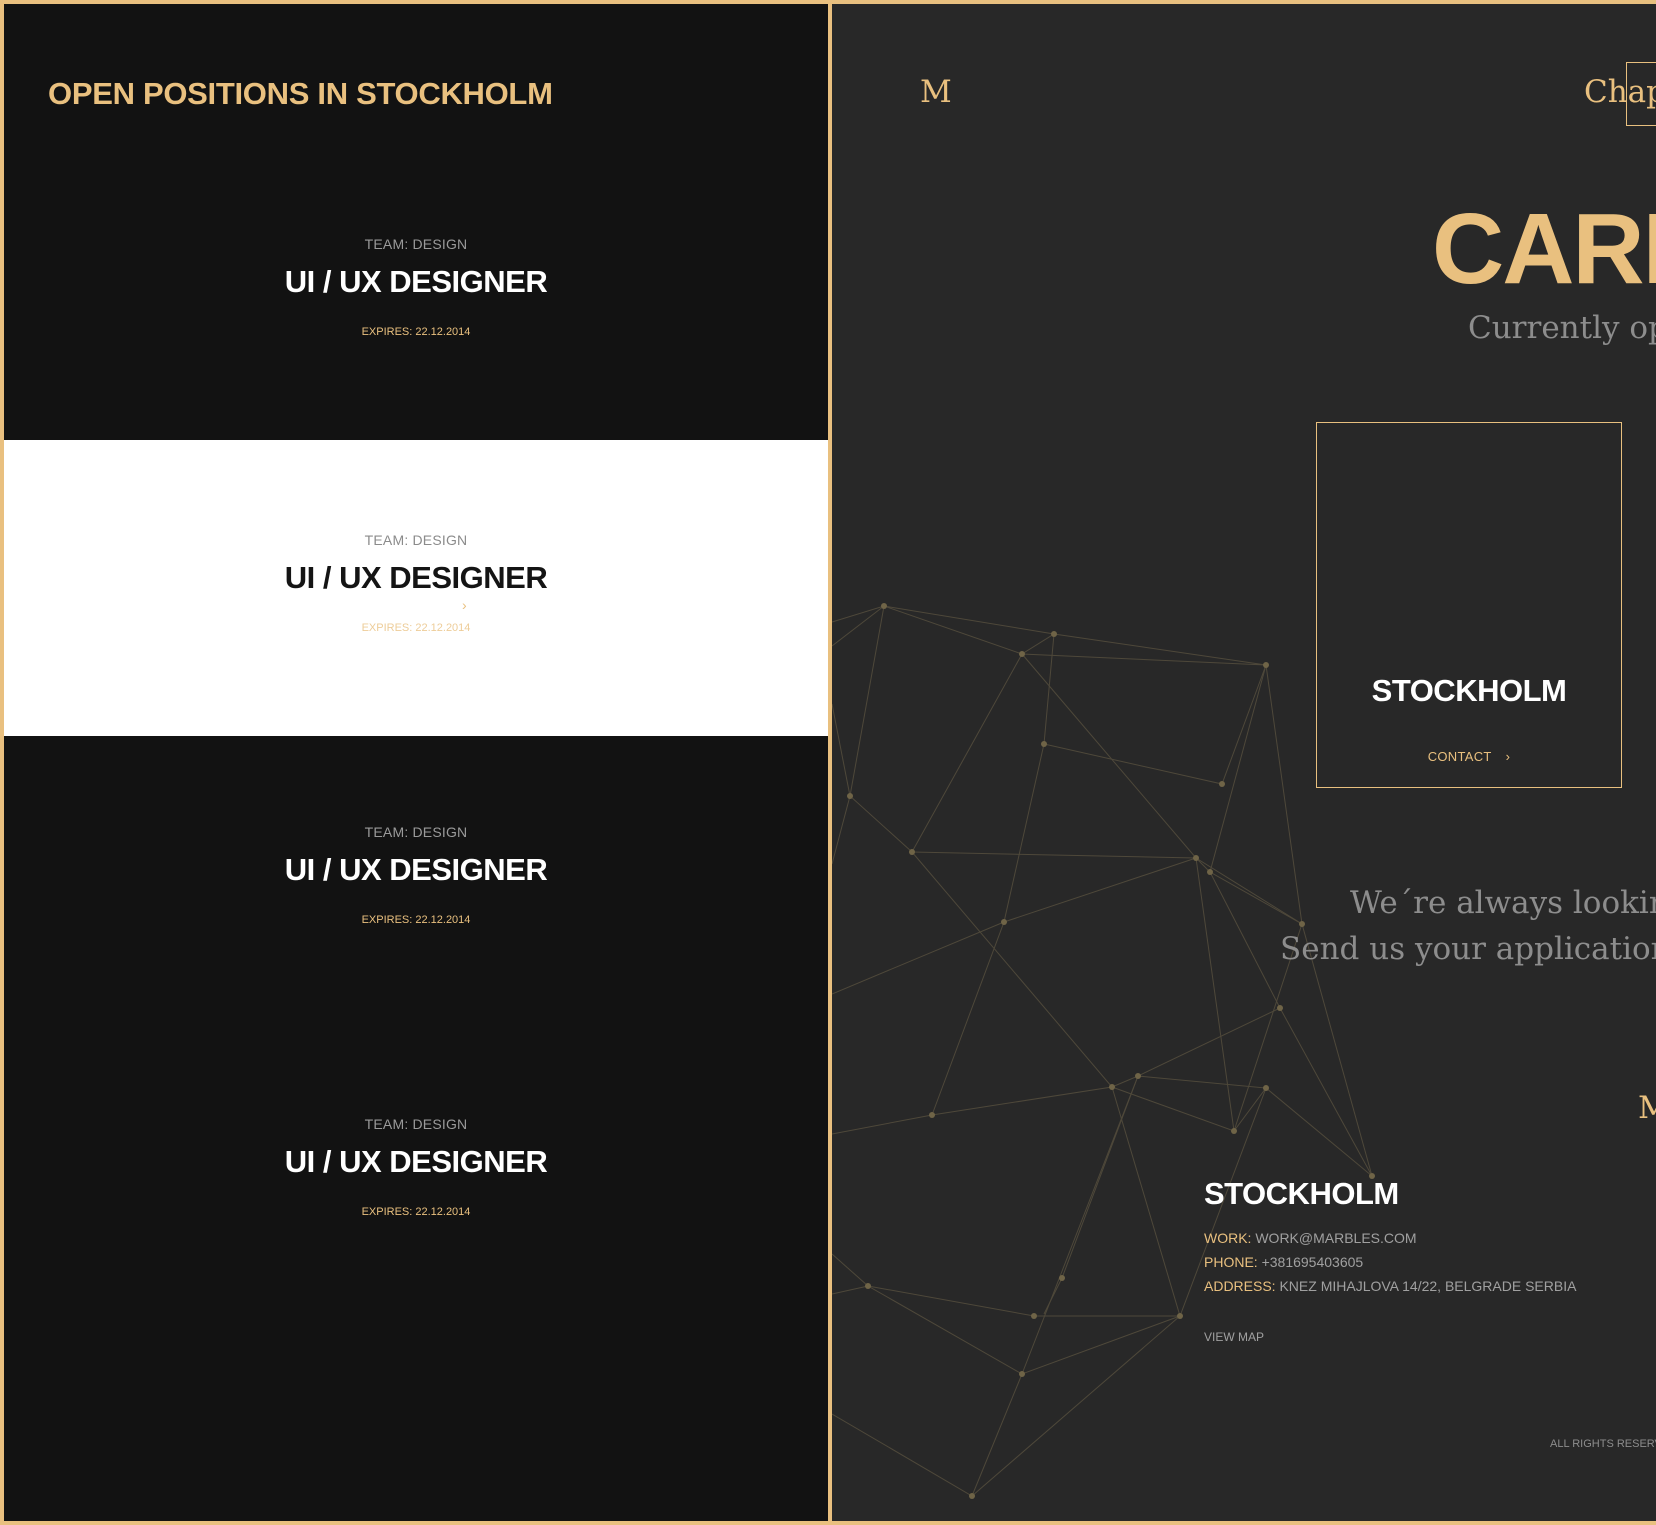 The width and height of the screenshot is (1656, 1525). Describe the element at coordinates (1390, 1337) in the screenshot. I see `view-map-link: VIEW MAP` at that location.